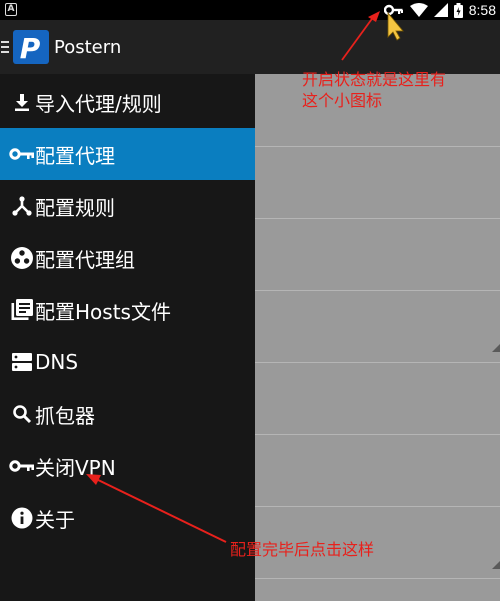 The image size is (500, 601). Describe the element at coordinates (395, 26) in the screenshot. I see `mouse-cursor-icon` at that location.